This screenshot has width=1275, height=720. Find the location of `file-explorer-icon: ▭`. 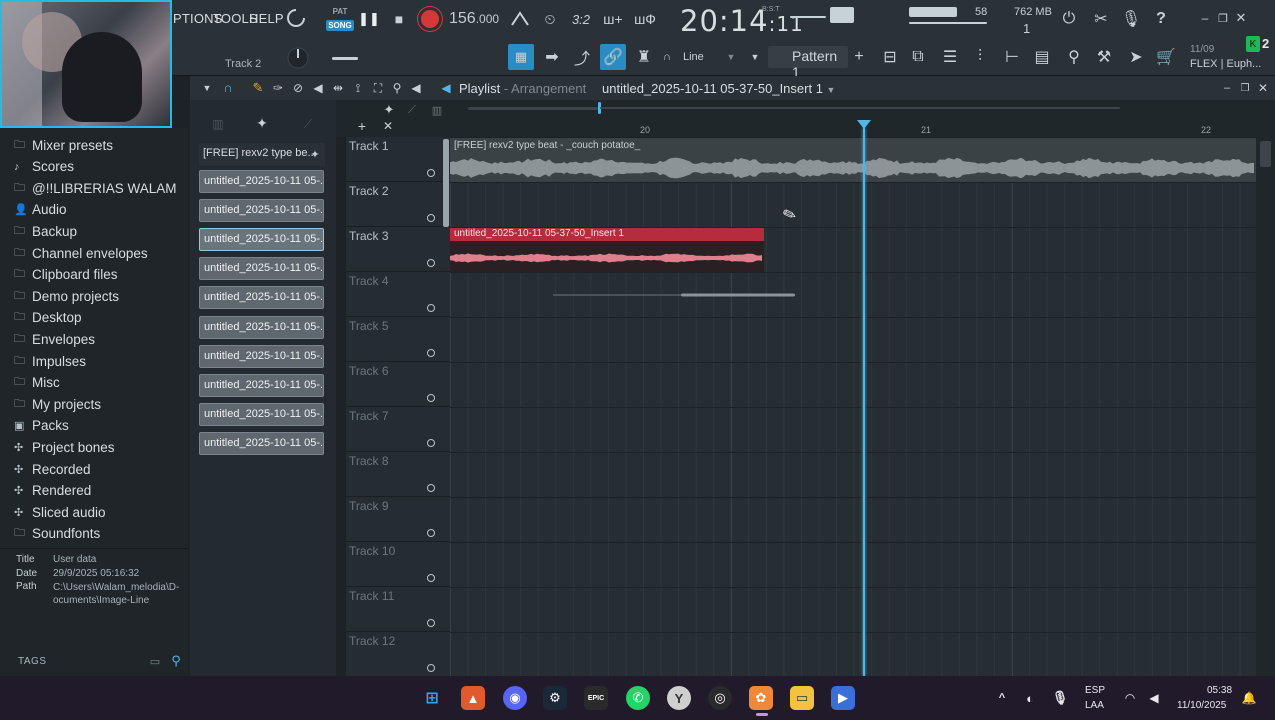

file-explorer-icon: ▭ is located at coordinates (802, 698).